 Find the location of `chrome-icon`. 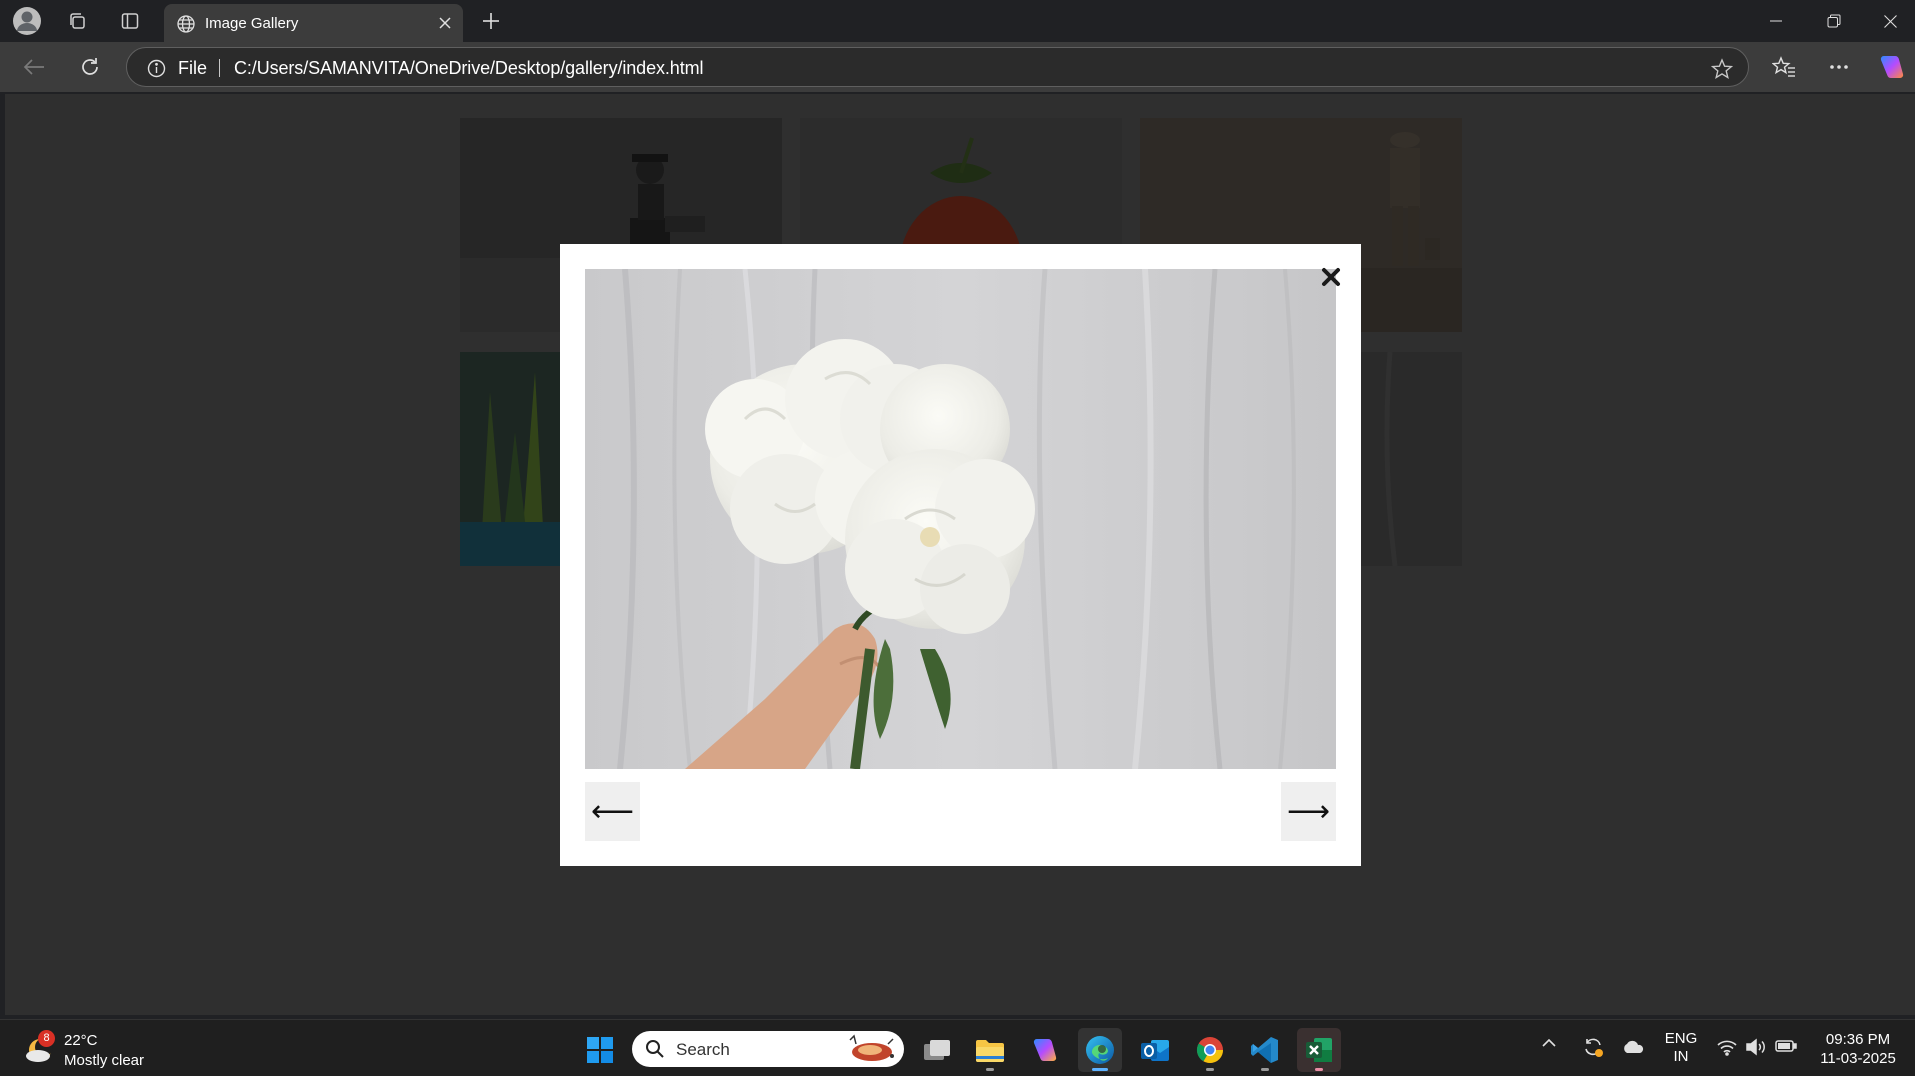

chrome-icon is located at coordinates (1210, 1050).